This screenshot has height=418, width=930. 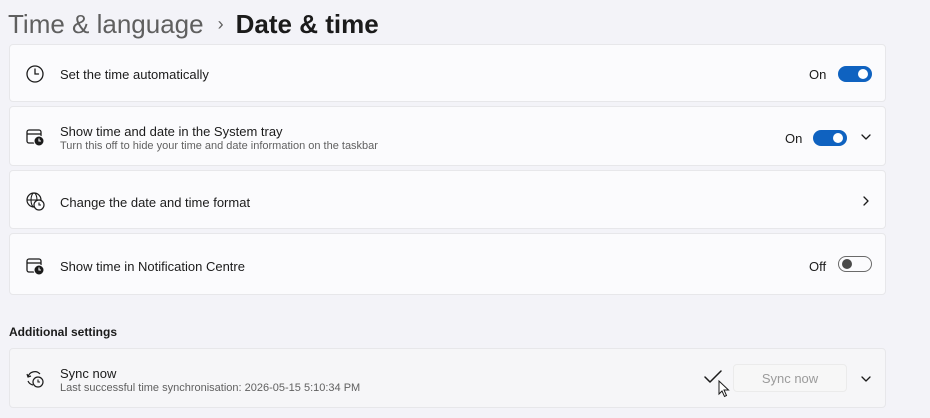 What do you see at coordinates (134, 74) in the screenshot?
I see `setting-title: Set the time automatically` at bounding box center [134, 74].